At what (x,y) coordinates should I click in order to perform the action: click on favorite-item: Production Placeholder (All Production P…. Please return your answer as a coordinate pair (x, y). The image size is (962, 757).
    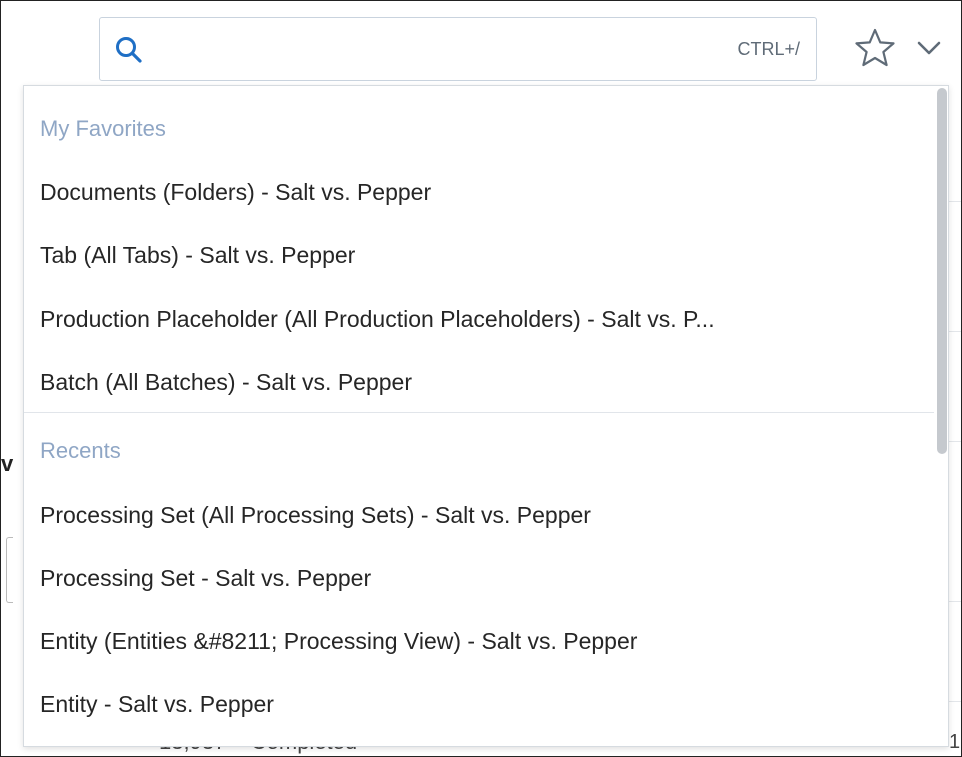
    Looking at the image, I should click on (377, 319).